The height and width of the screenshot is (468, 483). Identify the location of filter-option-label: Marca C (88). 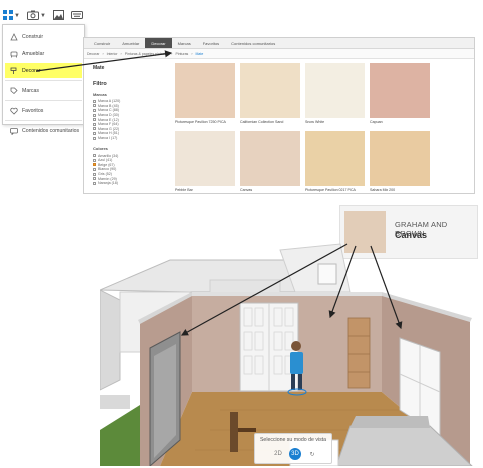
(108, 110).